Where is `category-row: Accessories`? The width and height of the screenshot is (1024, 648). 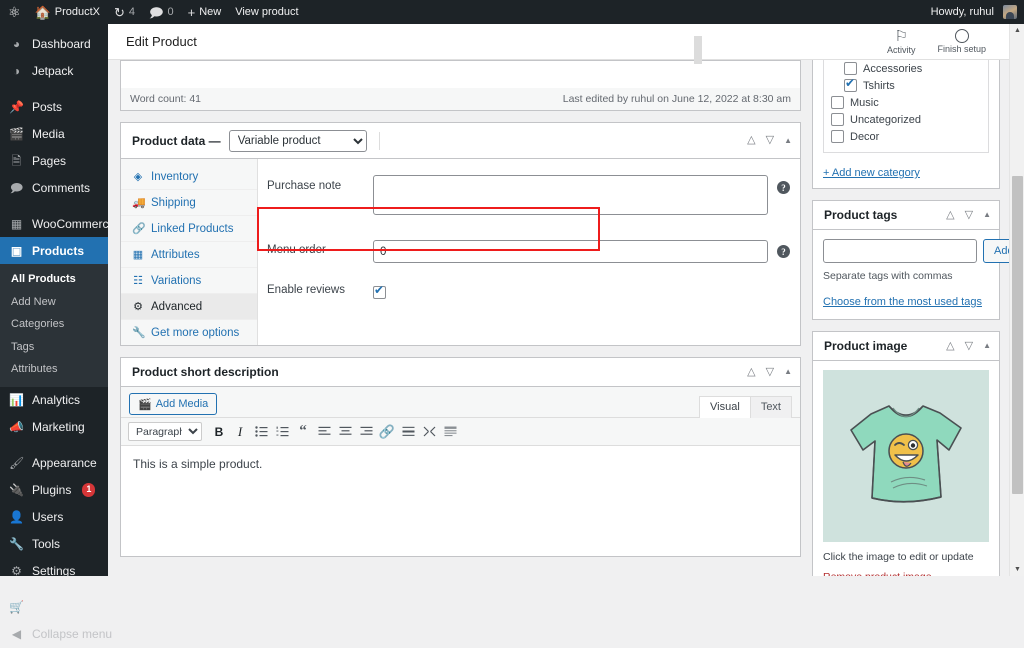
category-row: Accessories is located at coordinates (906, 68).